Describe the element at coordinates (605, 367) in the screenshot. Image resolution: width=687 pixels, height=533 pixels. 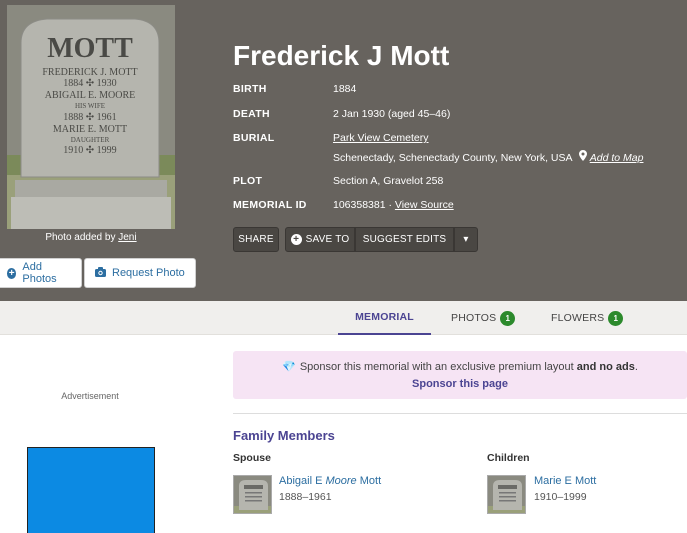
I see `sponsor-text-bold: and no ads` at that location.